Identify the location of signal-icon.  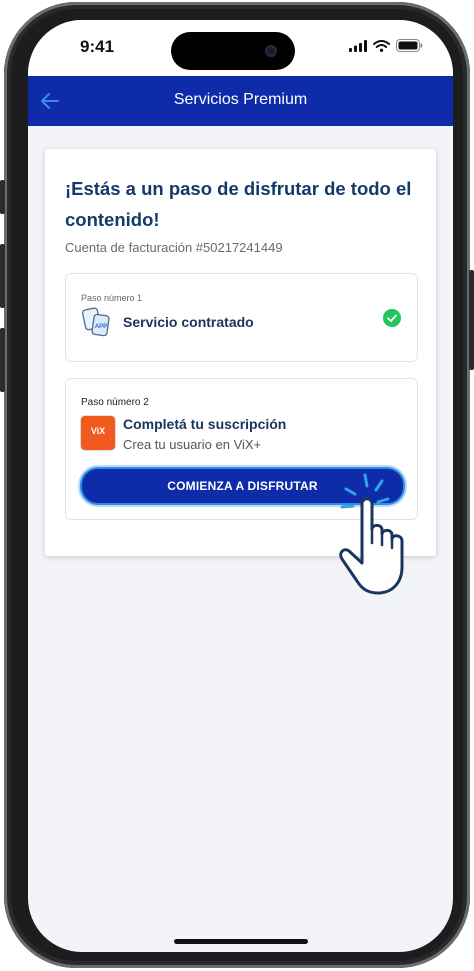
(358, 45).